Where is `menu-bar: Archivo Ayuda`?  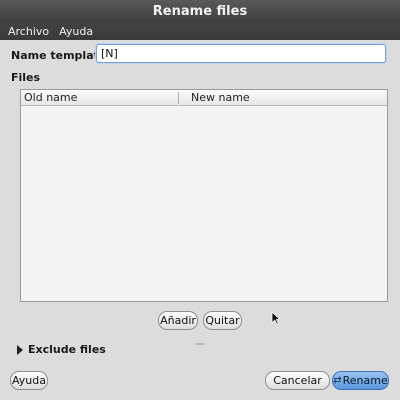 menu-bar: Archivo Ayuda is located at coordinates (200, 31).